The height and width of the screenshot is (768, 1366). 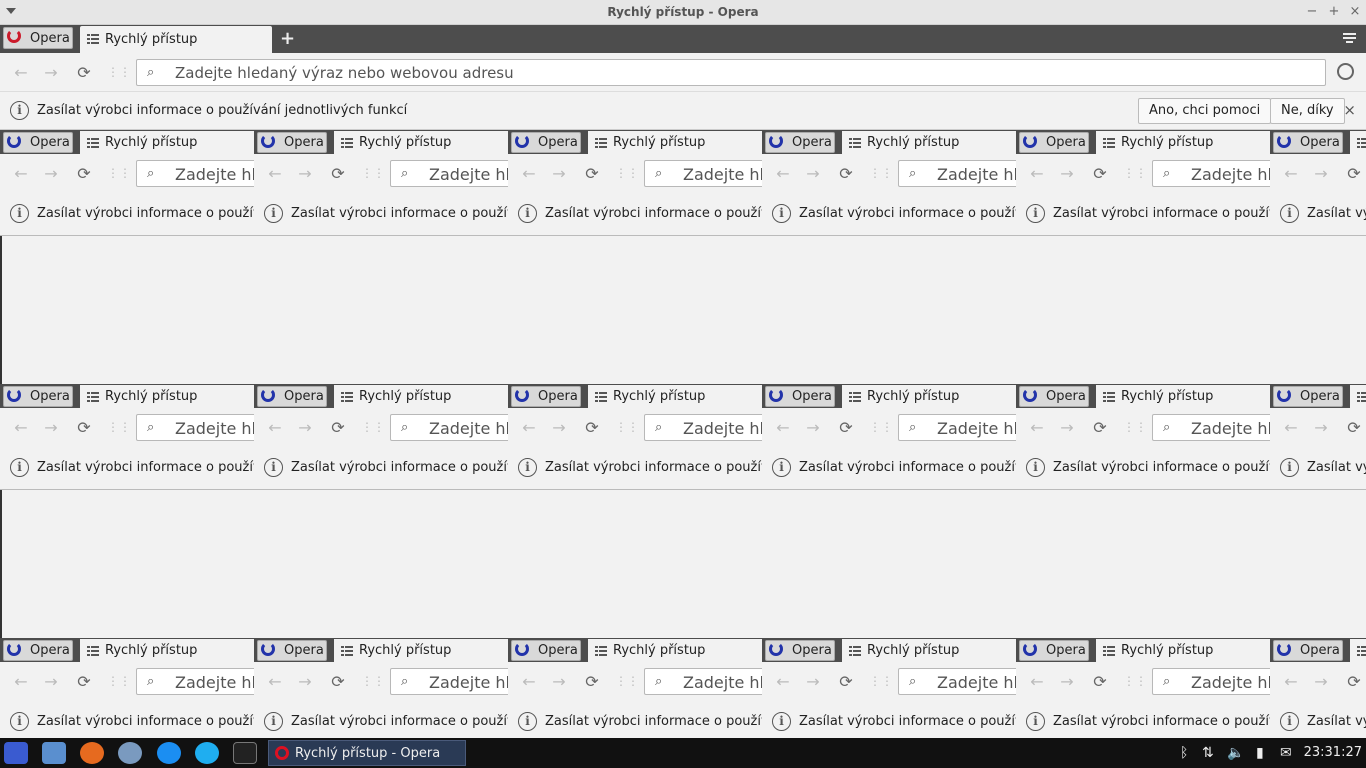 What do you see at coordinates (1349, 38) in the screenshot?
I see `tab-menu-icon` at bounding box center [1349, 38].